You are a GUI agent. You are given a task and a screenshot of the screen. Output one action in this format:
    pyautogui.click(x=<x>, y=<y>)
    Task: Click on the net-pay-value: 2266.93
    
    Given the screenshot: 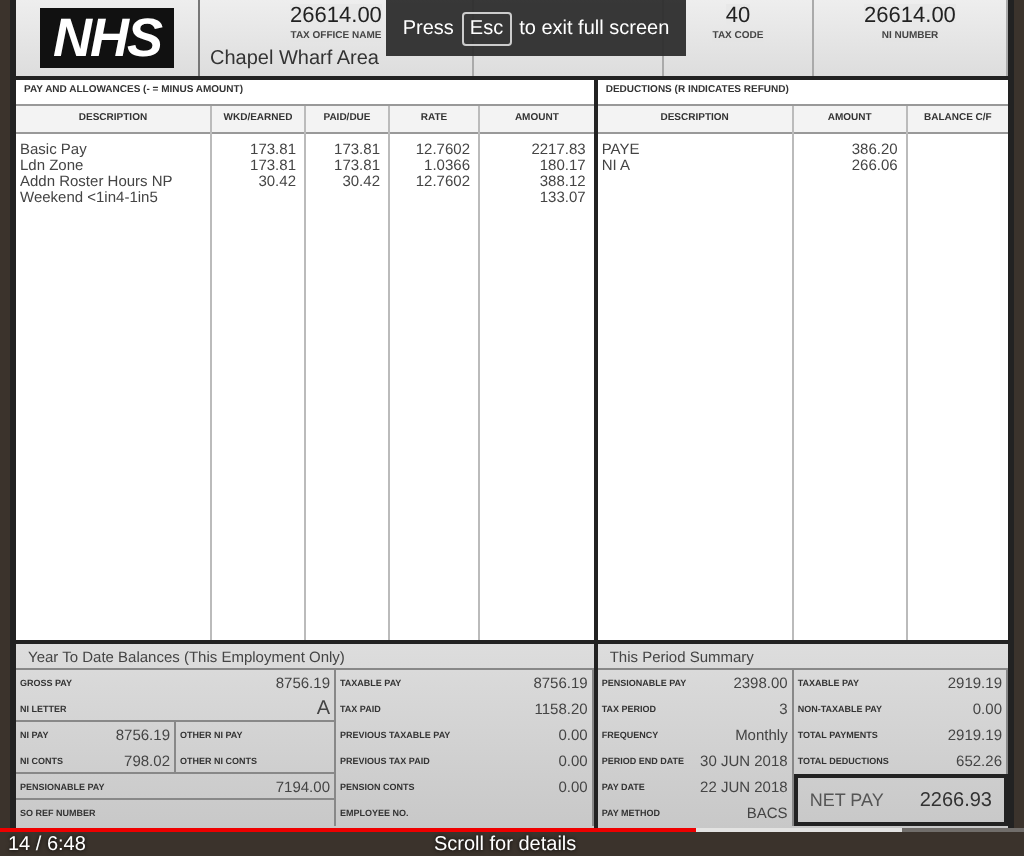 What is the action you would take?
    pyautogui.click(x=955, y=800)
    